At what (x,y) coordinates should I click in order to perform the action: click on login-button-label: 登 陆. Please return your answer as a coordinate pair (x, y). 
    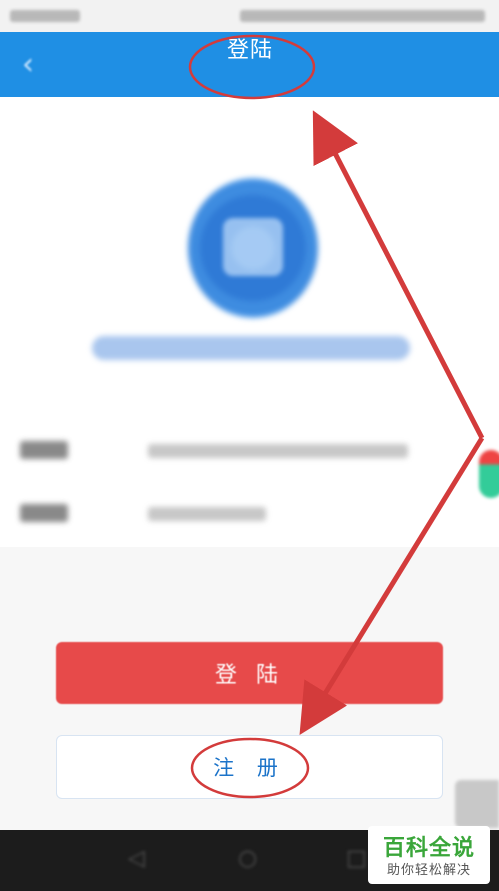
    Looking at the image, I should click on (249, 675).